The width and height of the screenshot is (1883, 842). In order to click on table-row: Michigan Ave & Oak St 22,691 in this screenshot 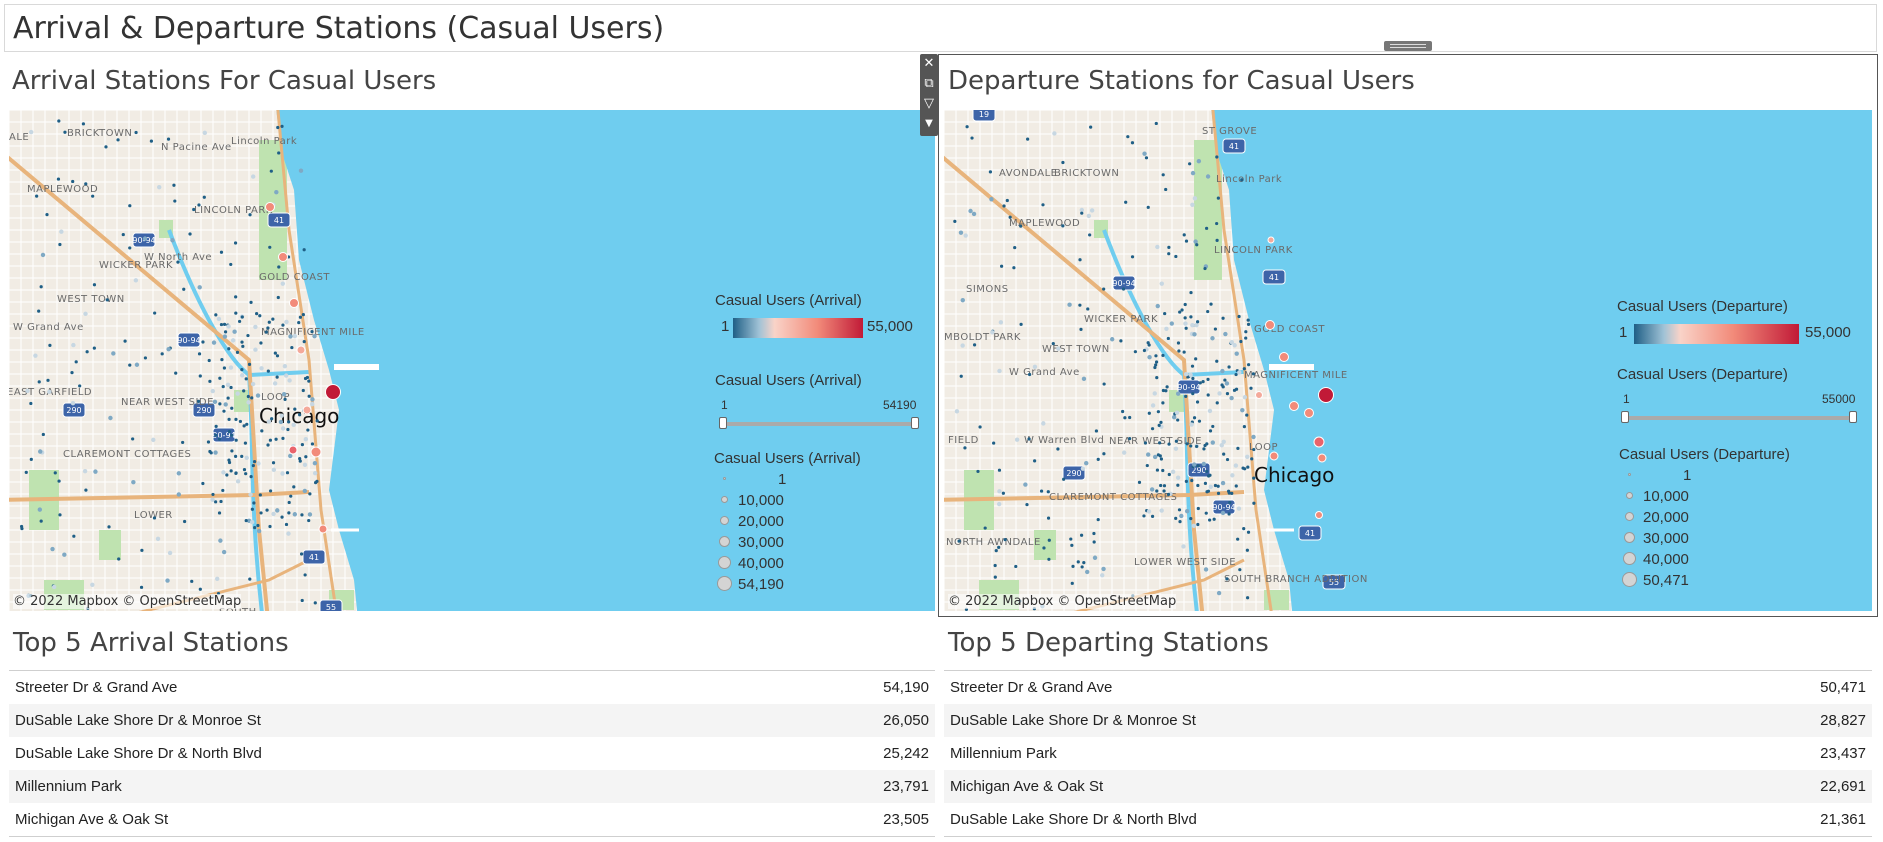, I will do `click(1408, 786)`.